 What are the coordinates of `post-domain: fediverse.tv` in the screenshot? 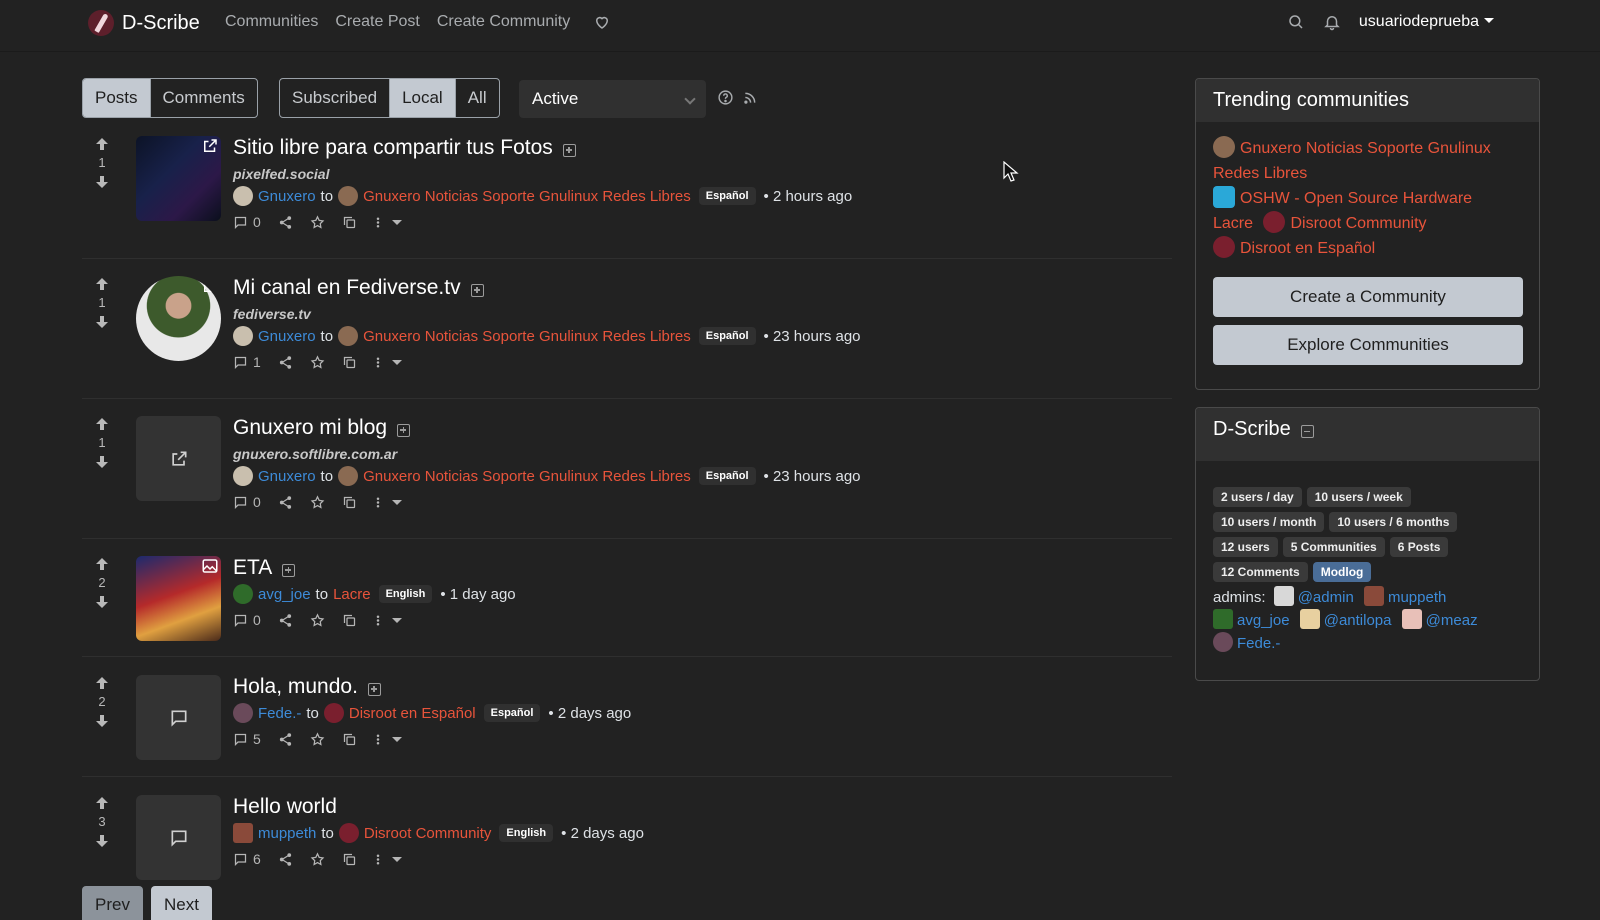 It's located at (547, 314).